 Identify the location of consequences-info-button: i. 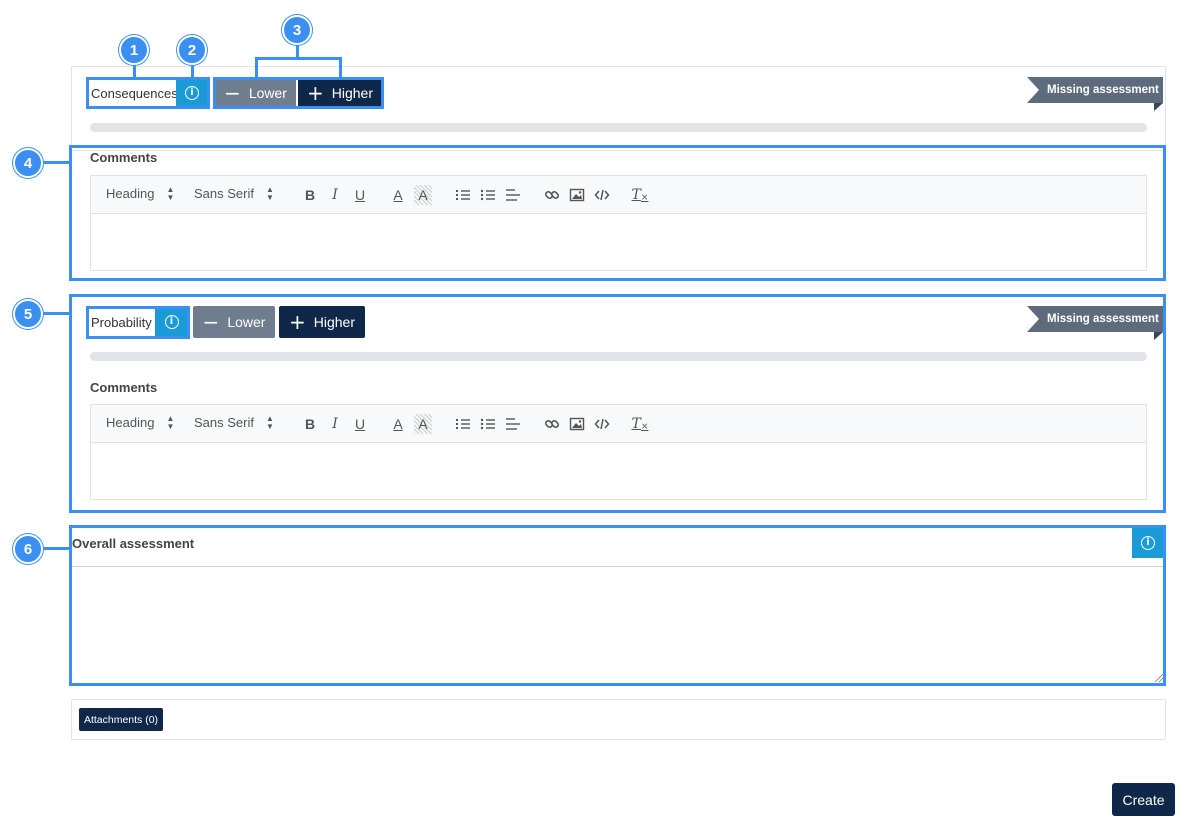
(192, 93).